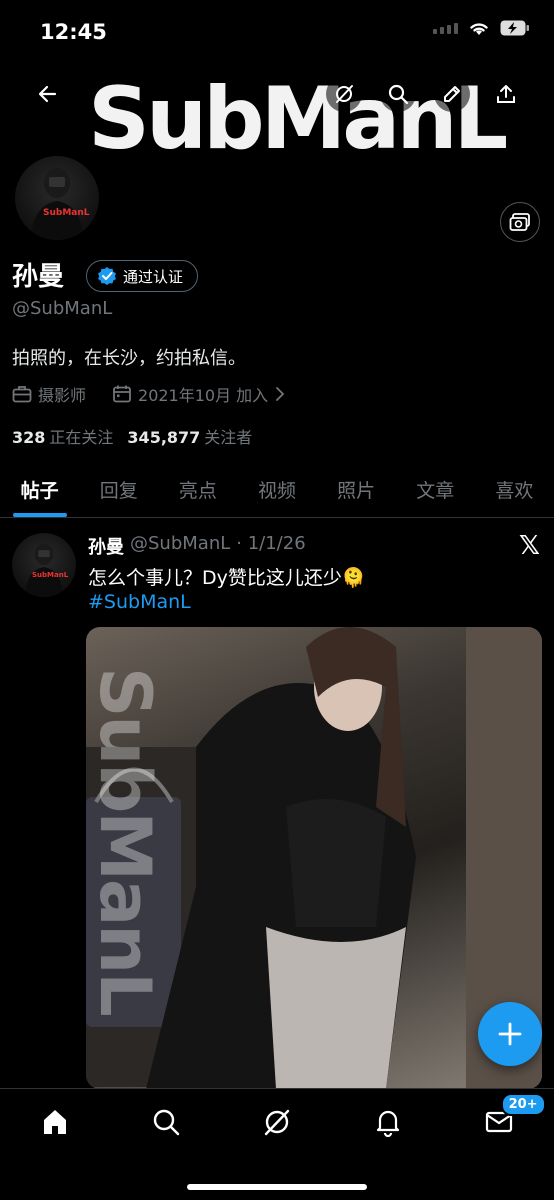 The image size is (554, 1200). What do you see at coordinates (277, 1144) in the screenshot?
I see `bottom-navigation: 20+` at bounding box center [277, 1144].